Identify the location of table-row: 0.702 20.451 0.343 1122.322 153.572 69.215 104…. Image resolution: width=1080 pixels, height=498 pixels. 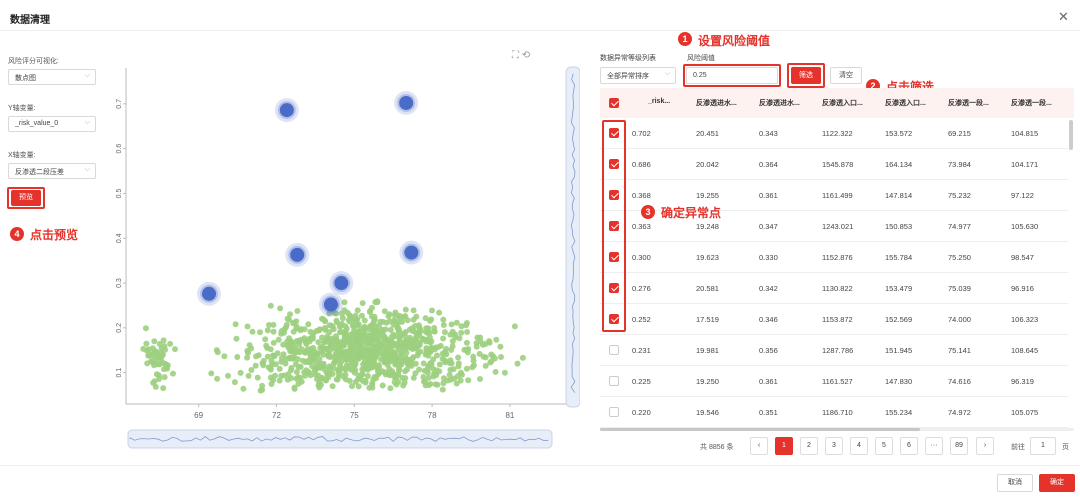
(834, 133).